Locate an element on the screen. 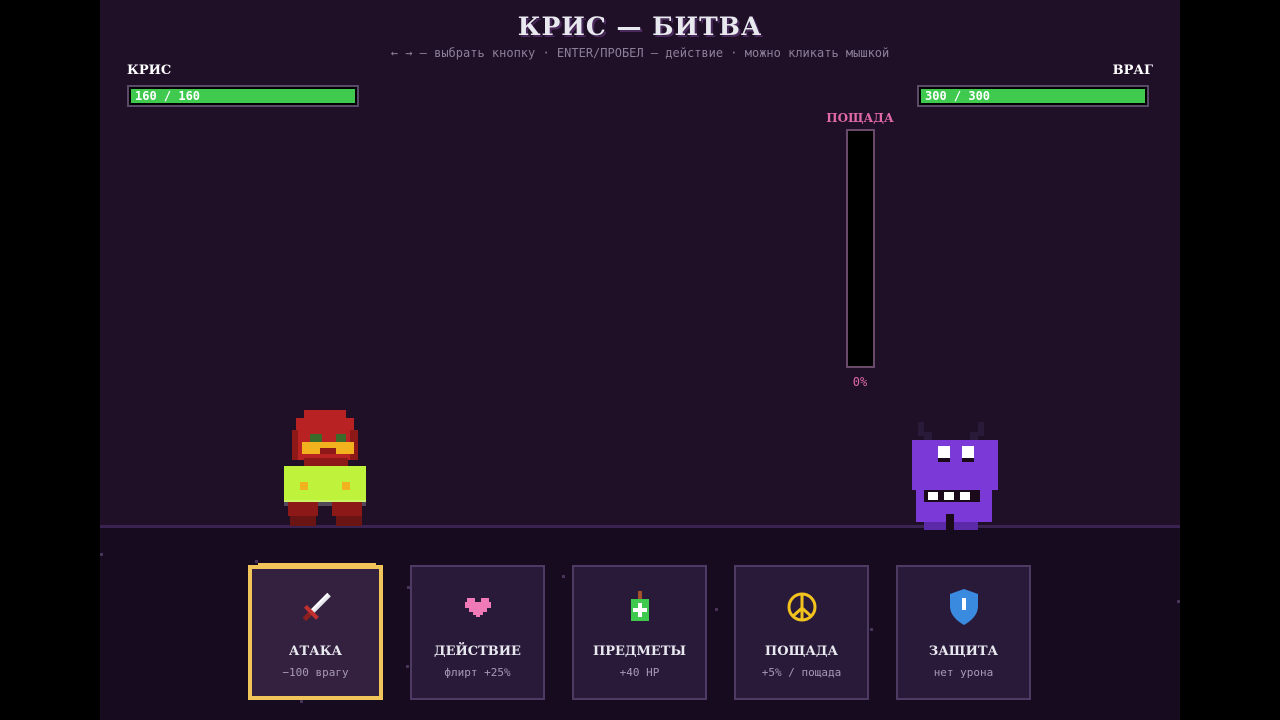  attack-button: АТАКА −100 врагу is located at coordinates (315, 631).